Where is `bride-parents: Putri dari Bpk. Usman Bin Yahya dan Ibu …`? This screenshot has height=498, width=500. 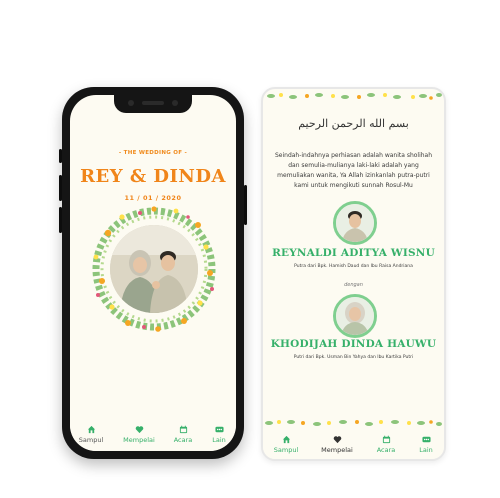 bride-parents: Putri dari Bpk. Usman Bin Yahya dan Ibu … is located at coordinates (353, 357).